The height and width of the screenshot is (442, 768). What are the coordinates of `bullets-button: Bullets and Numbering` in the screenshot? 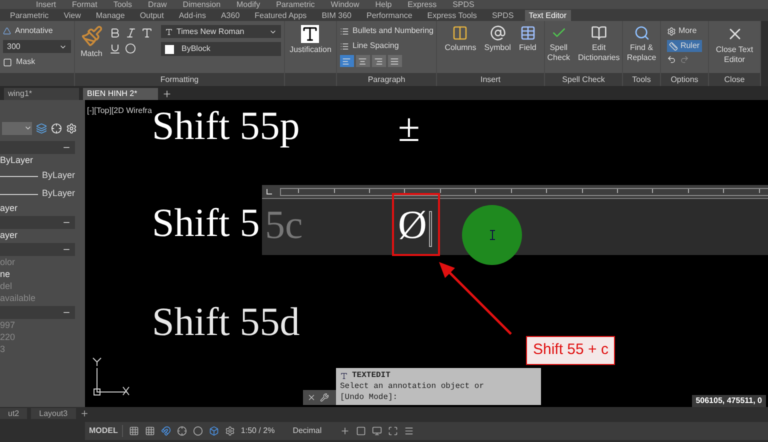 It's located at (387, 31).